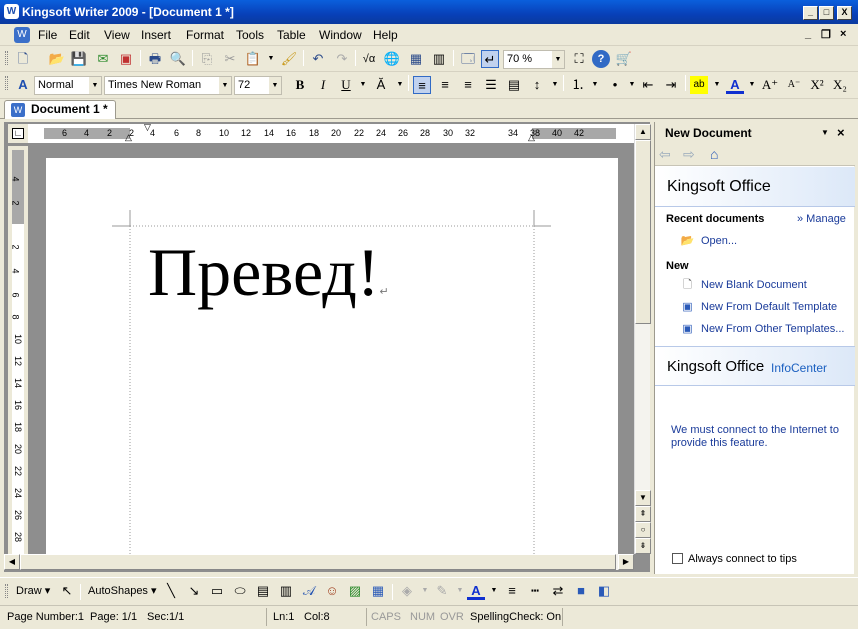 The width and height of the screenshot is (858, 629). I want to click on clipart-icon: ☺, so click(332, 591).